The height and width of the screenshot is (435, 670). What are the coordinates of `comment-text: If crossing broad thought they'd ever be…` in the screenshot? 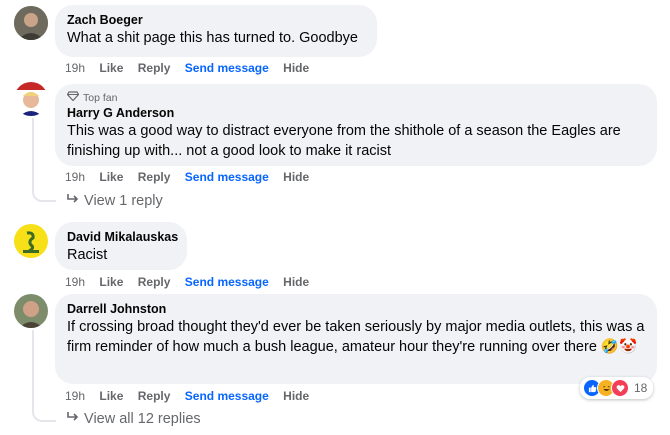 It's located at (356, 337).